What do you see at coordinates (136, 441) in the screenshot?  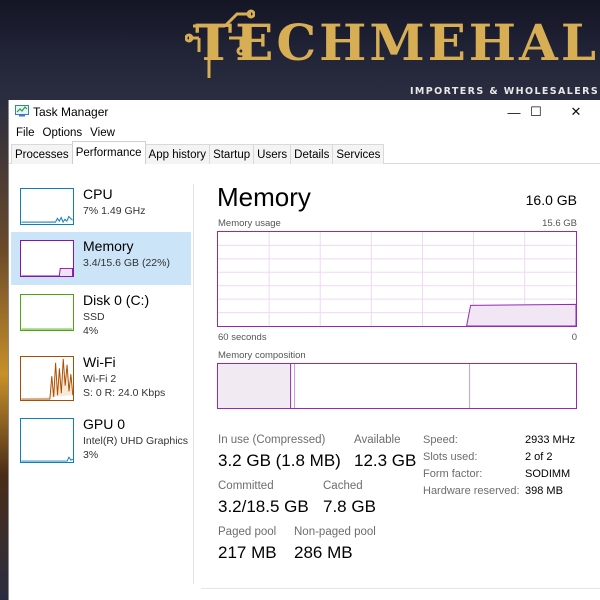 I see `sidebar-item-detail: Intel(R) UHD Graphics` at bounding box center [136, 441].